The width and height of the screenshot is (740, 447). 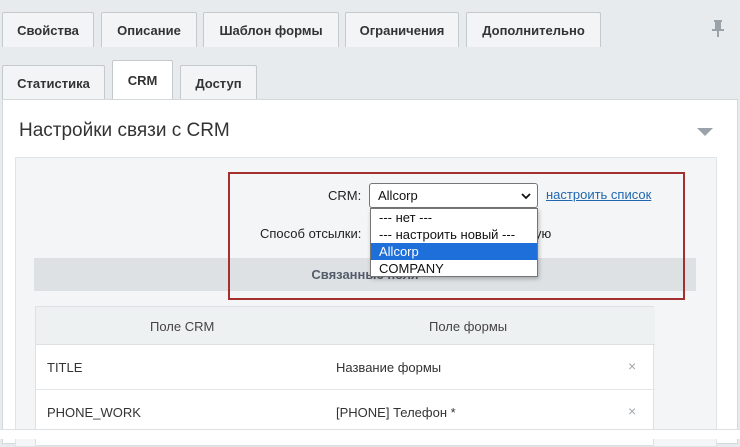 I want to click on form-field-cell: Название формы, so click(x=389, y=367).